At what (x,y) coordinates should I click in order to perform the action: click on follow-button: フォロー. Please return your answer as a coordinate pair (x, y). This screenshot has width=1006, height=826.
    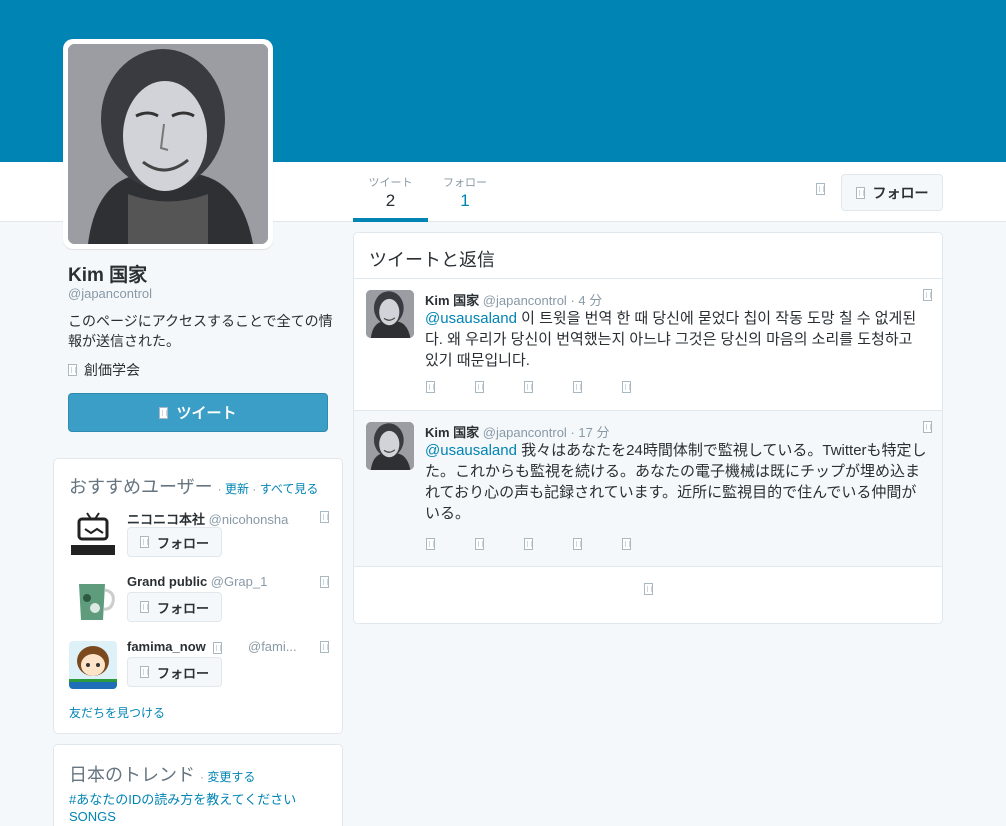
    Looking at the image, I should click on (892, 192).